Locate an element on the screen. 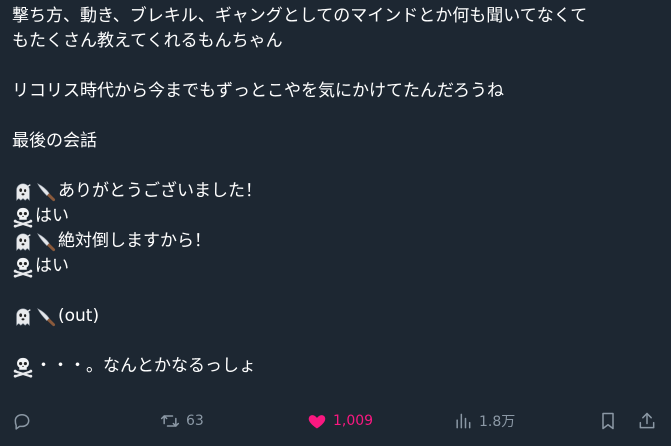 The image size is (671, 446). text-line: ・・・。なんとかなるっしょ is located at coordinates (337, 366).